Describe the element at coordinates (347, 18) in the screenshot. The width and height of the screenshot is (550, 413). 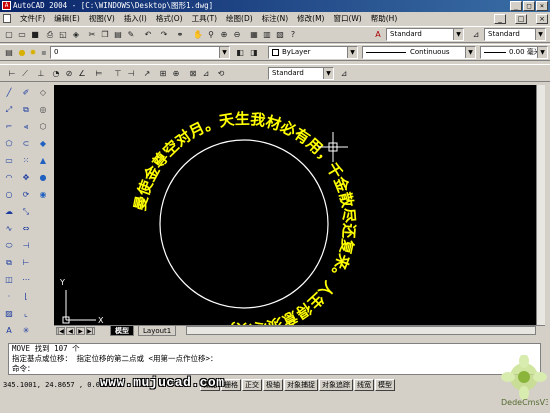
I see `menu-window: 窗口(W)` at that location.